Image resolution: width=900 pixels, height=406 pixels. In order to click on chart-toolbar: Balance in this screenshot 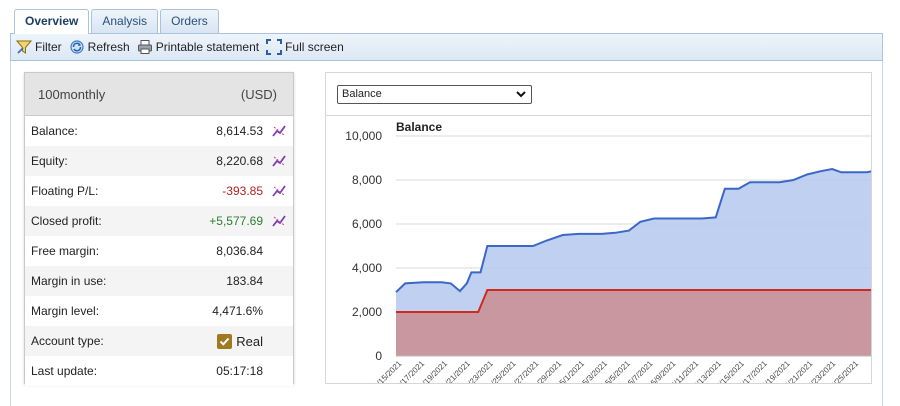, I will do `click(598, 94)`.